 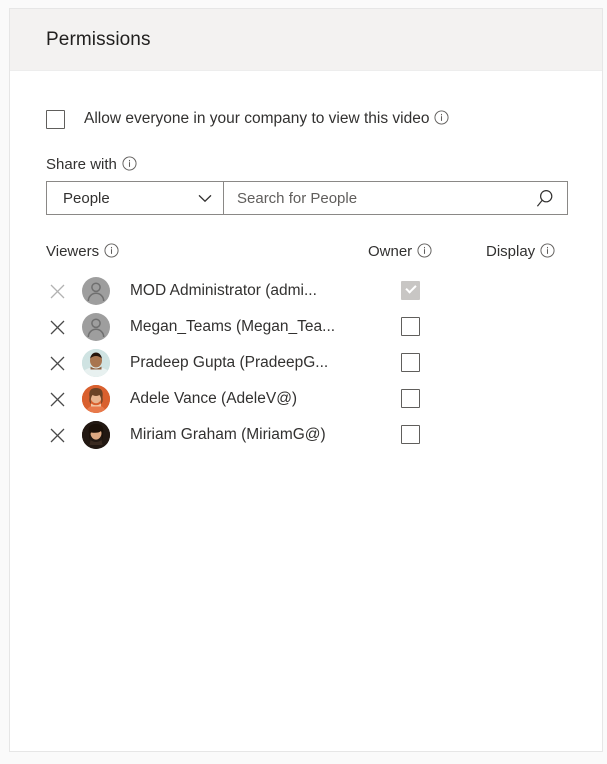 I want to click on table-row: Miriam Graham (MiriamG@), so click(x=306, y=435).